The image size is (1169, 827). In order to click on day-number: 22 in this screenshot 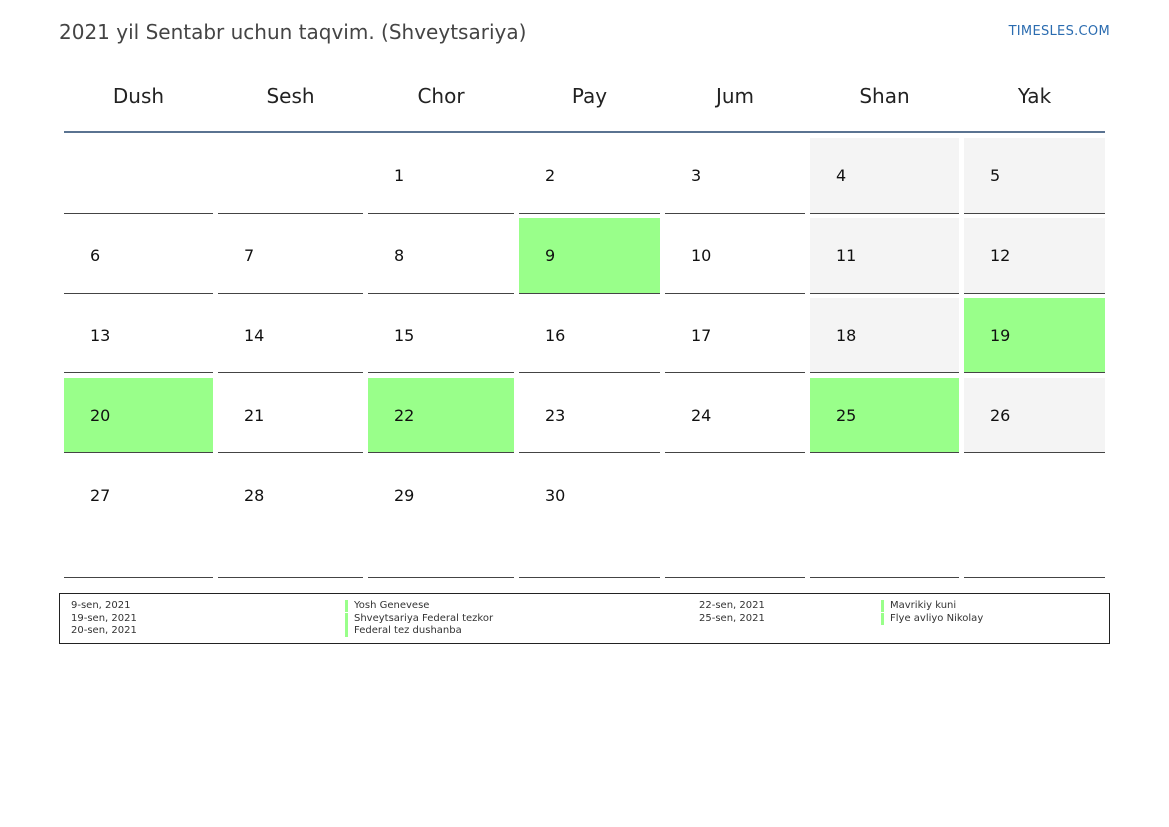, I will do `click(404, 415)`.